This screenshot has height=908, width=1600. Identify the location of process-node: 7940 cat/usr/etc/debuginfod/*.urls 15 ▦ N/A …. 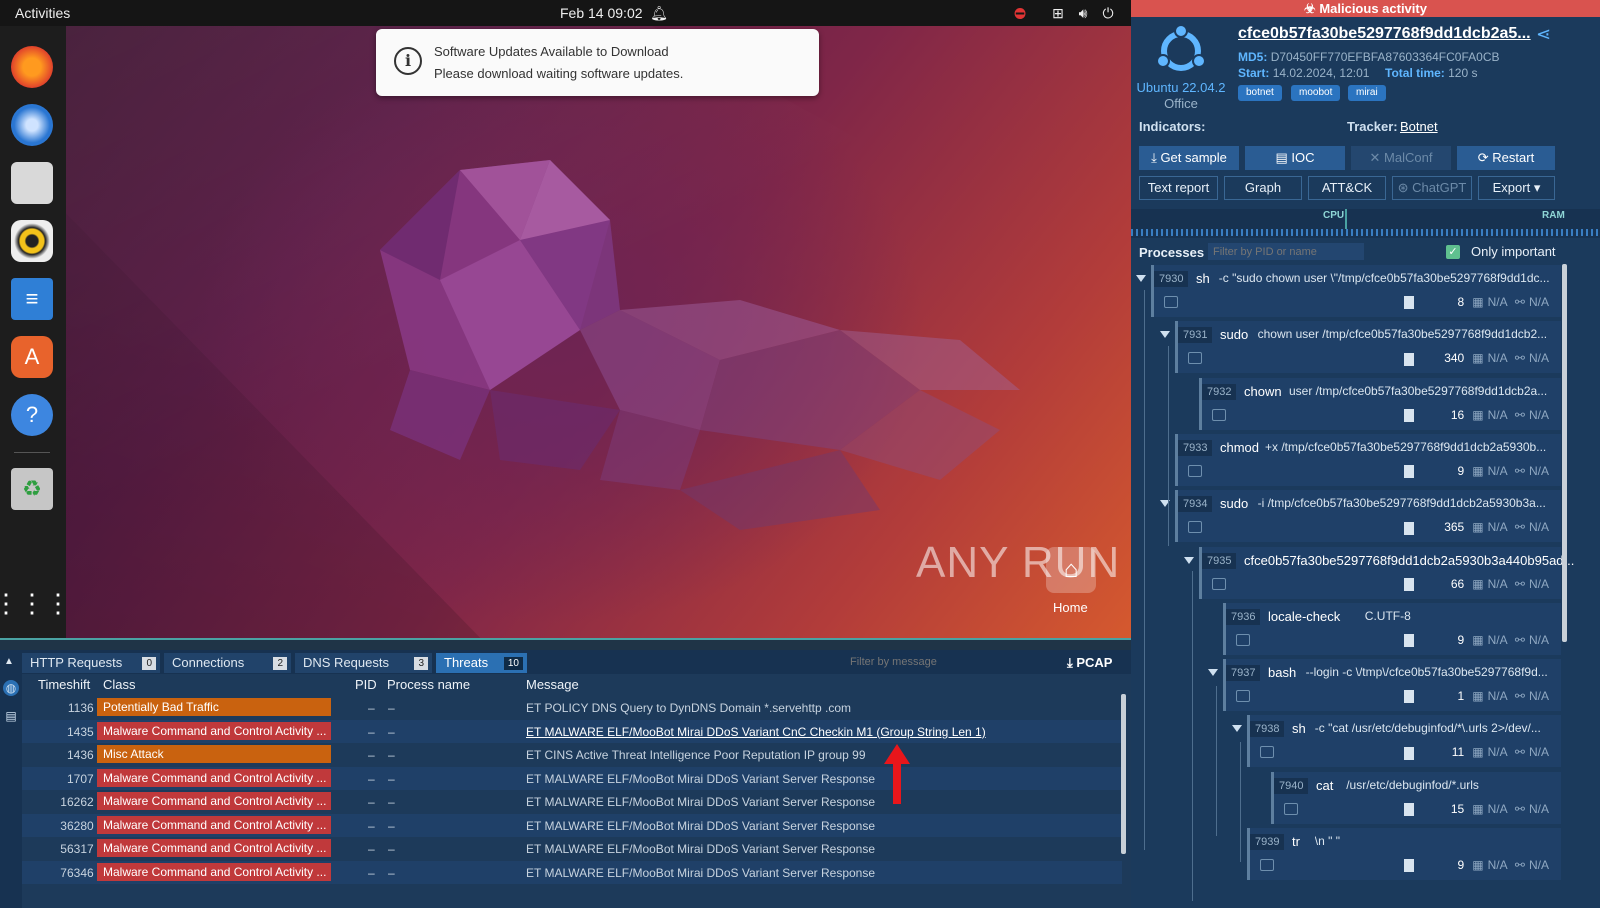
(1416, 797).